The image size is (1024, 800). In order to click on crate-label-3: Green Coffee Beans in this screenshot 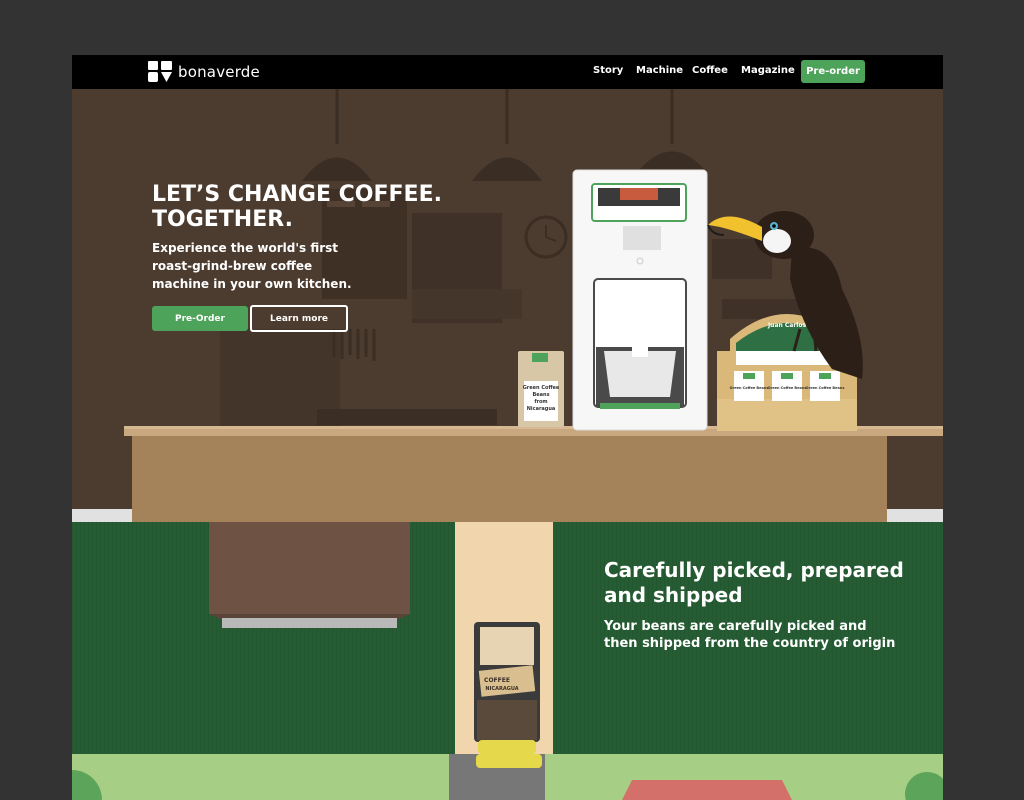, I will do `click(825, 388)`.